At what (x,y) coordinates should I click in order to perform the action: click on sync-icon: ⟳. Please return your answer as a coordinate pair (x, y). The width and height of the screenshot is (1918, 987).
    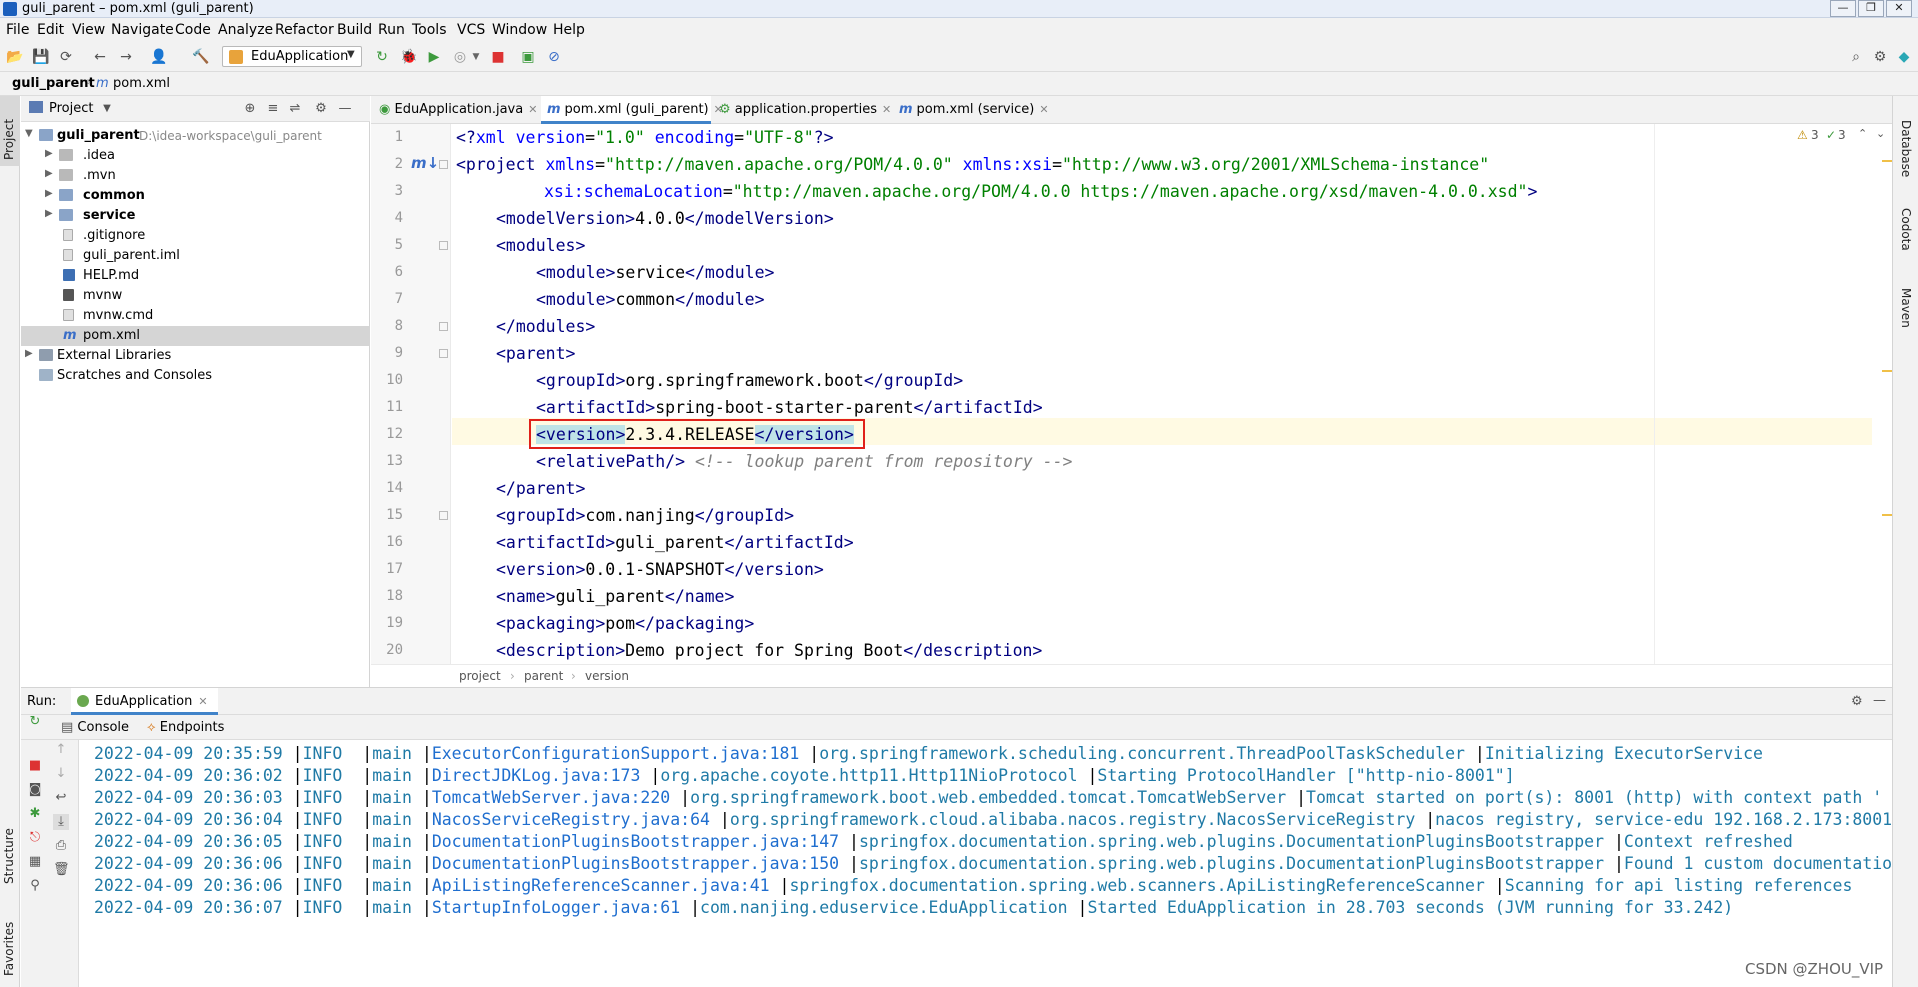
    Looking at the image, I should click on (66, 57).